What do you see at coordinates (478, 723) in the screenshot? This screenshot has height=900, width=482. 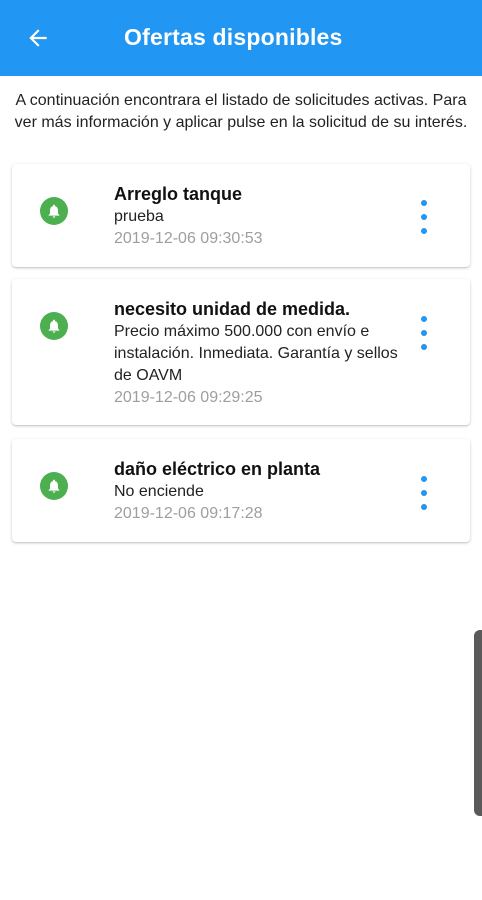 I see `scrollbar-handle` at bounding box center [478, 723].